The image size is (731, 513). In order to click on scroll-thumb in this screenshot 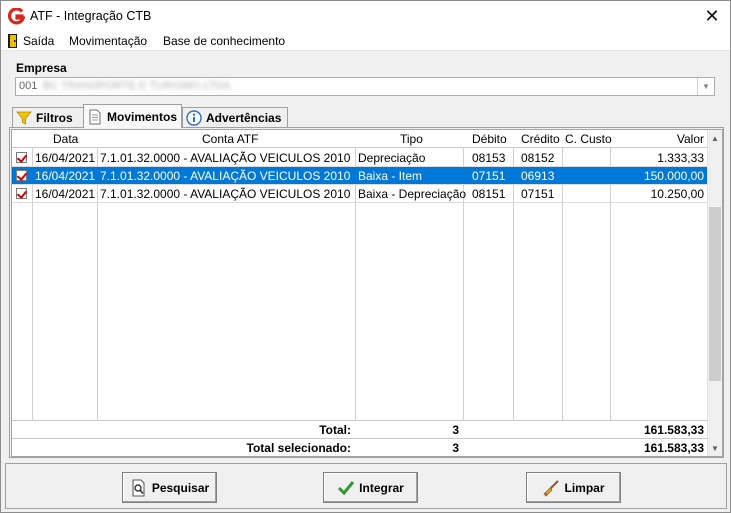, I will do `click(715, 294)`.